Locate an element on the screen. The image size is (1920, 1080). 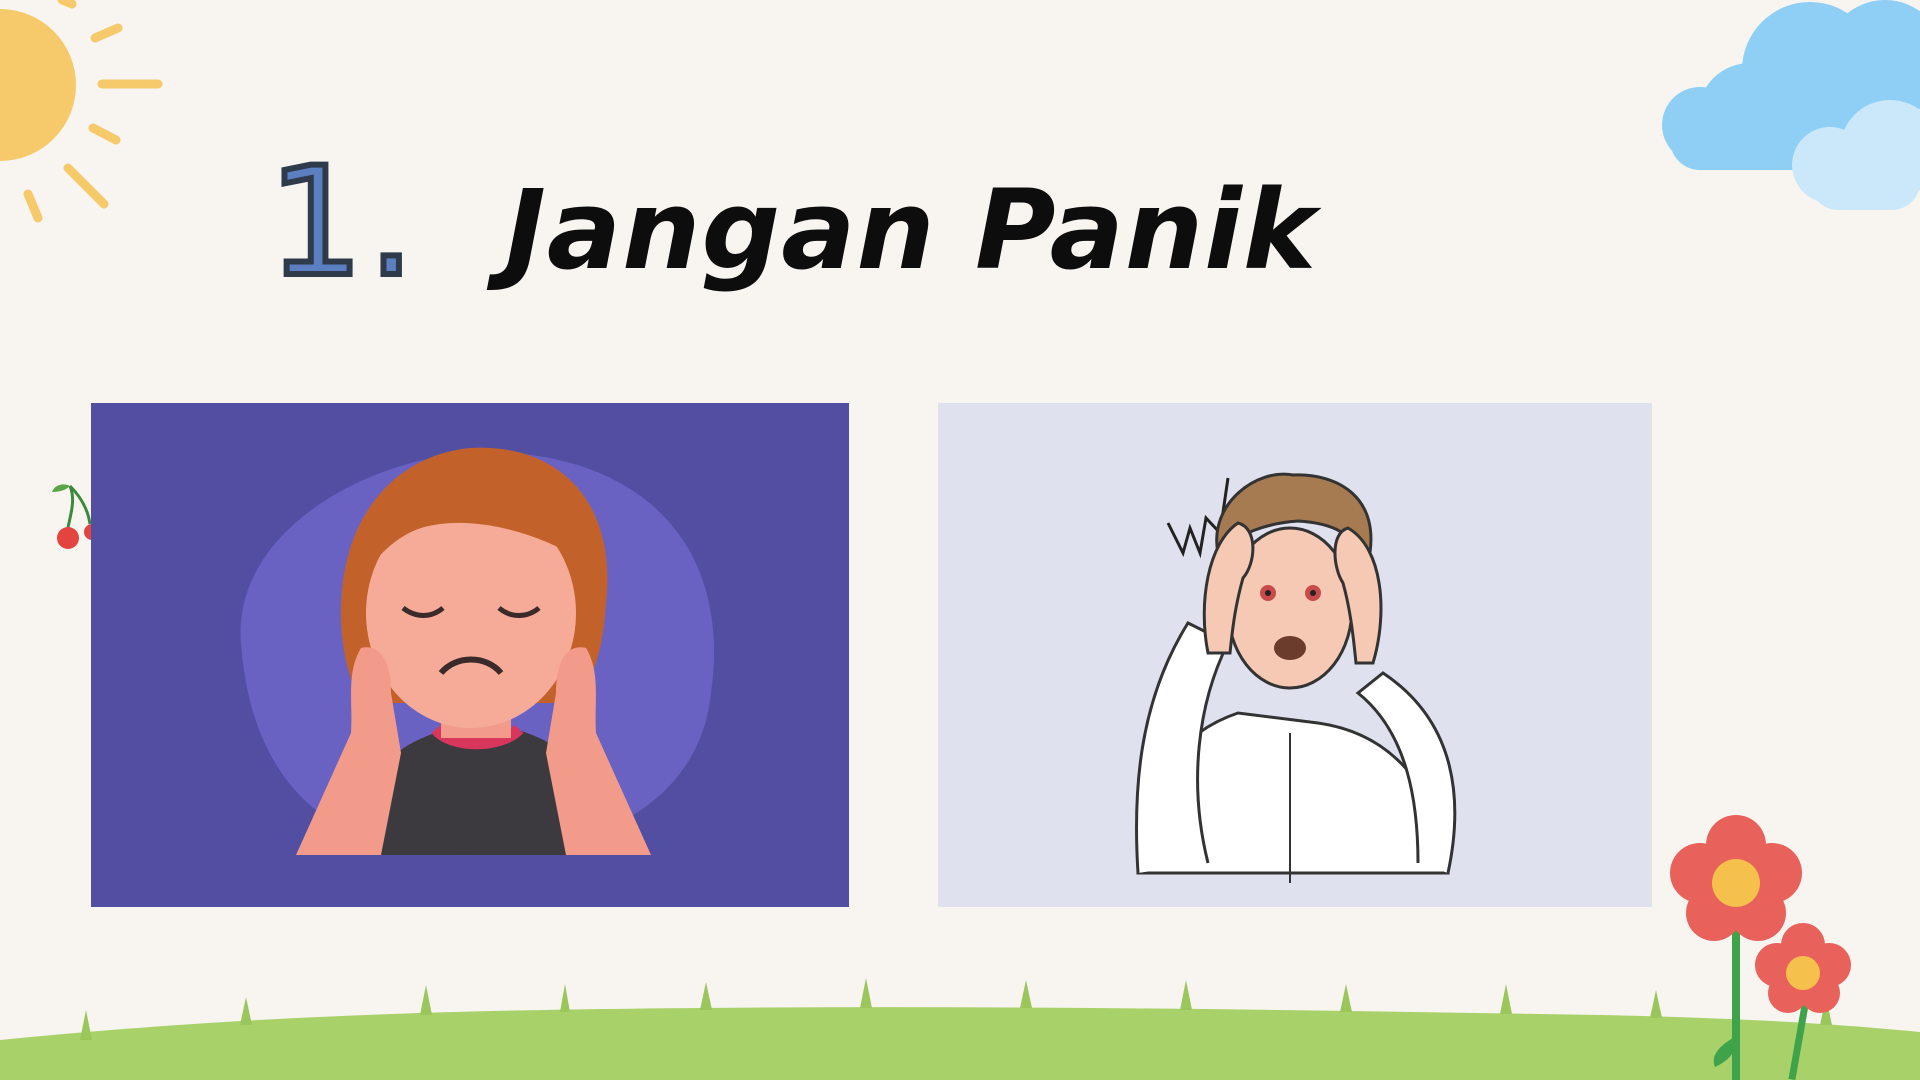
slide-title: Jangan Panik is located at coordinates (911, 230).